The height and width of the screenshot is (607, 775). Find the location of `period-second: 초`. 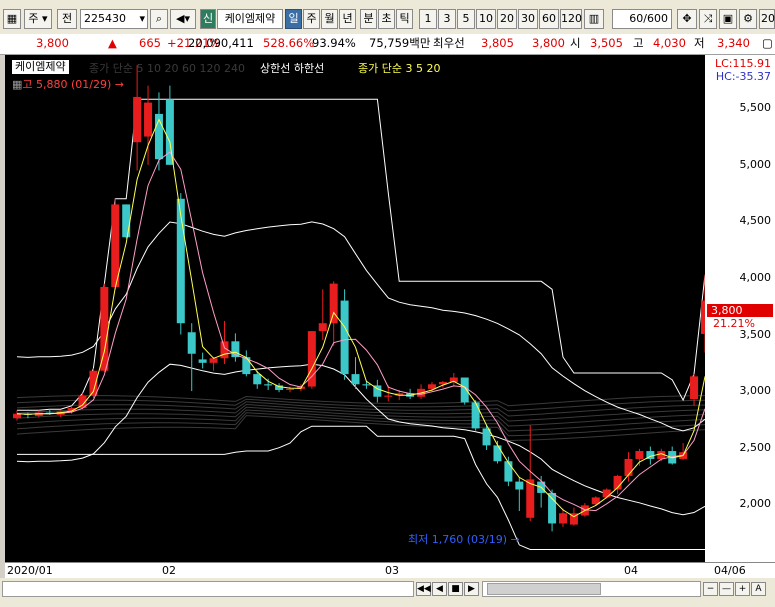

period-second: 초 is located at coordinates (386, 19).